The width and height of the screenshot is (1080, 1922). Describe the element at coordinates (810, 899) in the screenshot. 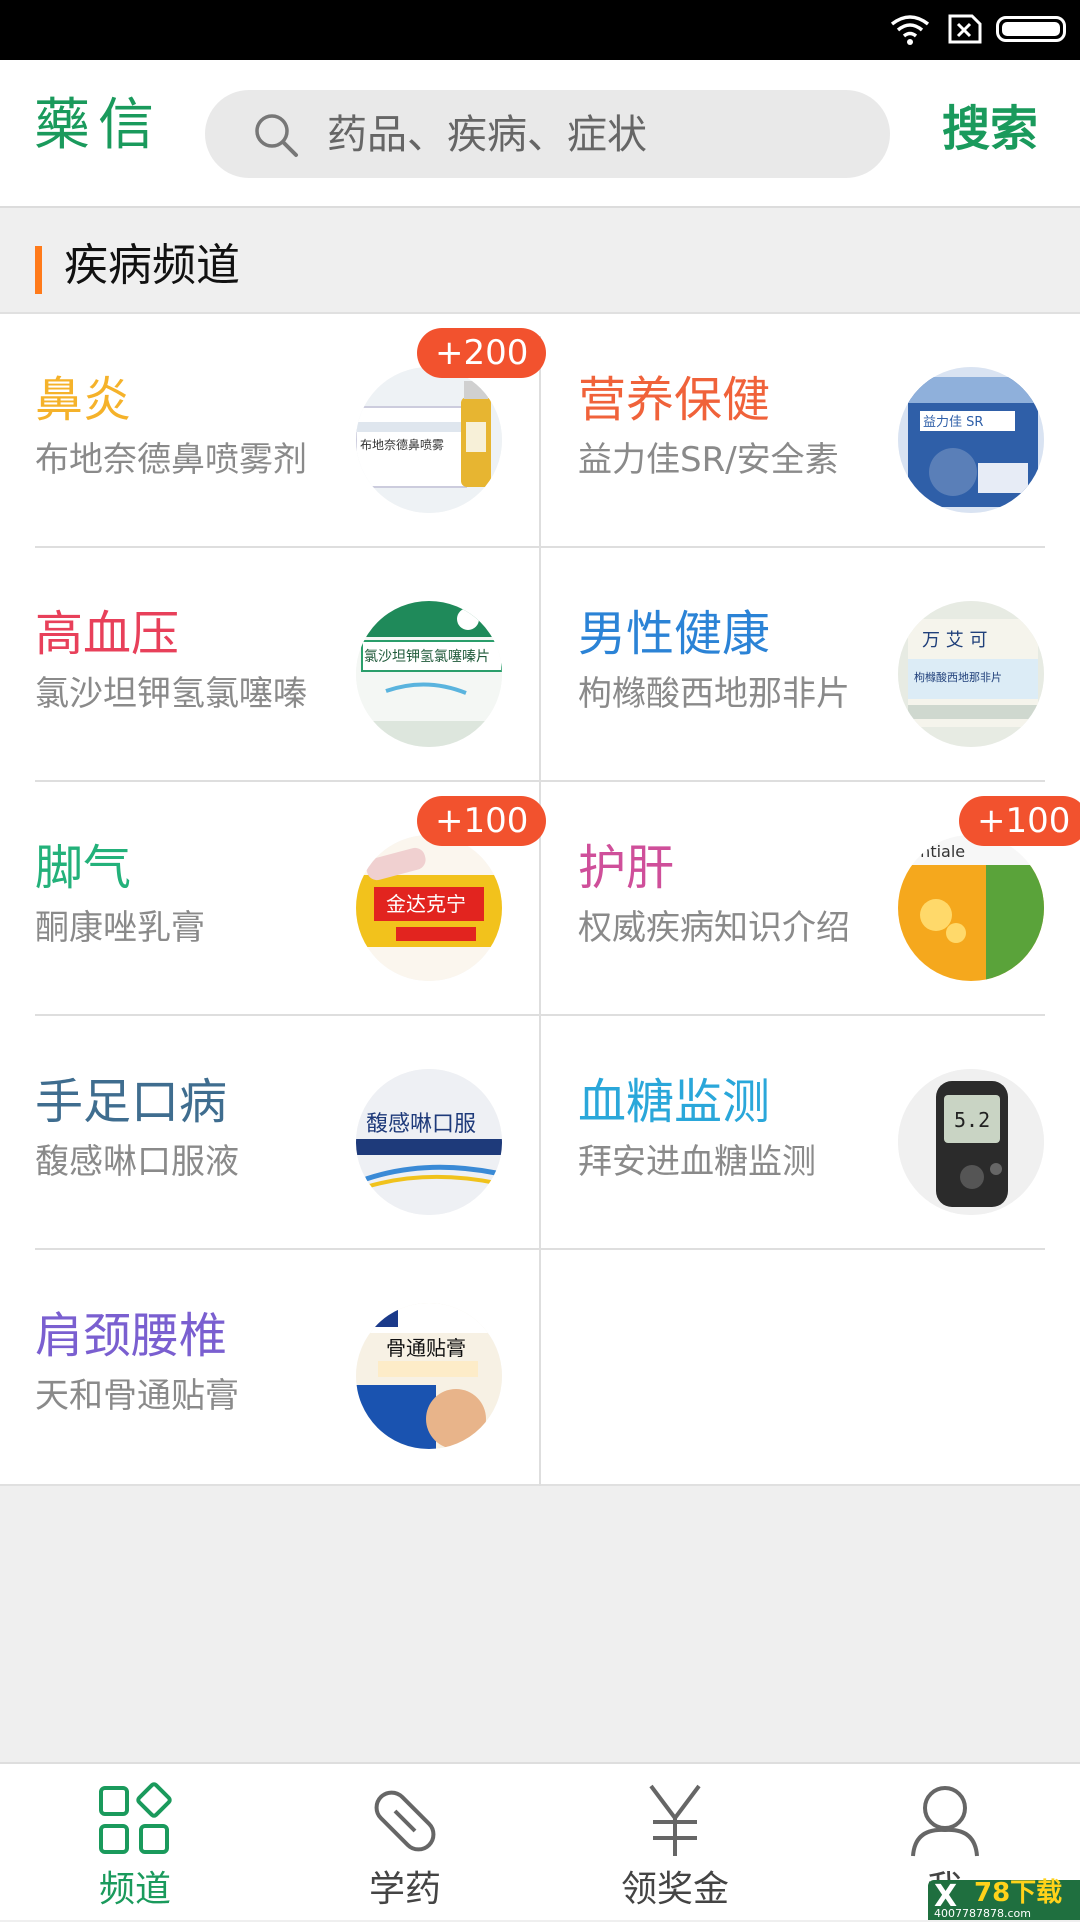

I see `channel-liver-care: 护肝 权威疾病知识介绍 sentiale +100` at that location.